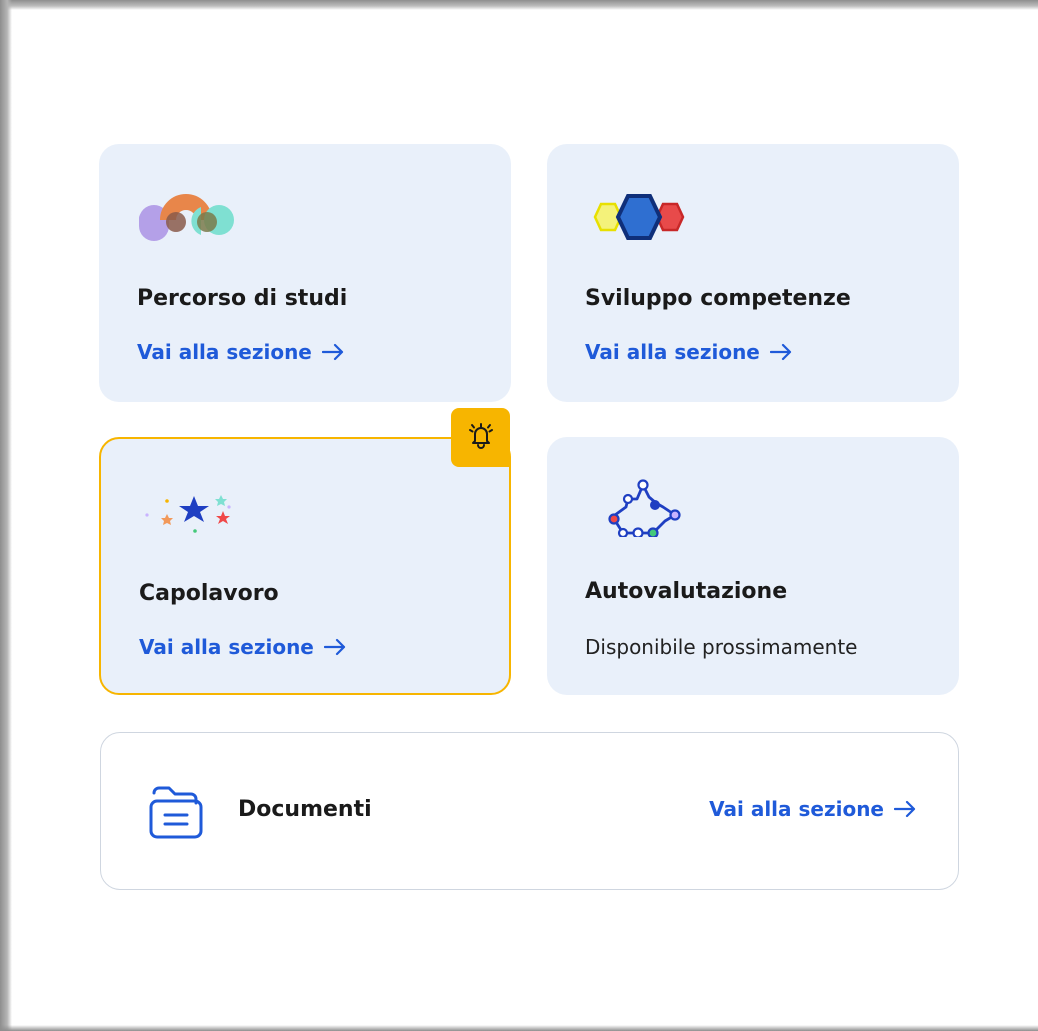 The height and width of the screenshot is (1031, 1038). I want to click on card-title: Capolavoro, so click(209, 593).